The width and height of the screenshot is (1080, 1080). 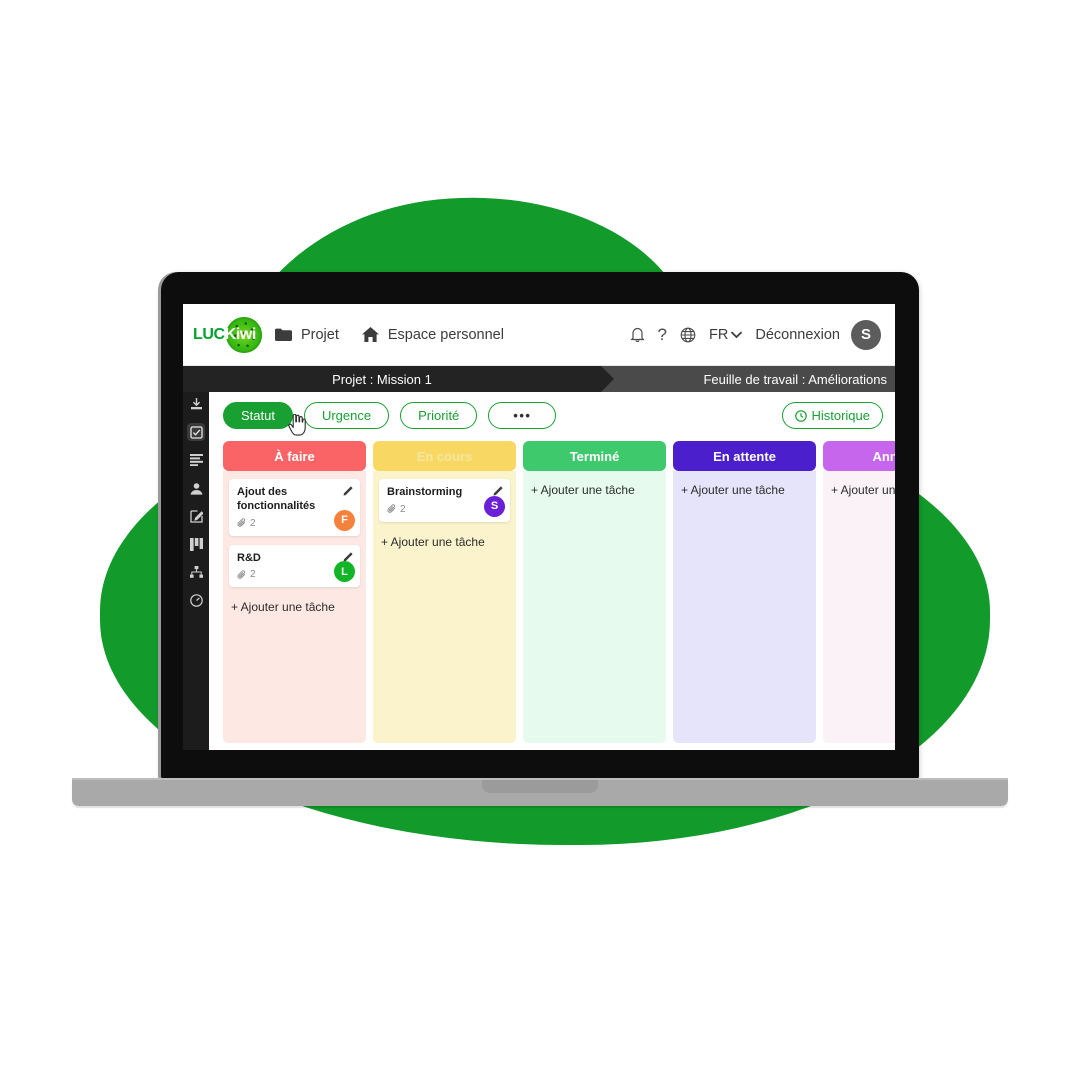 I want to click on help-icon: ?, so click(x=662, y=335).